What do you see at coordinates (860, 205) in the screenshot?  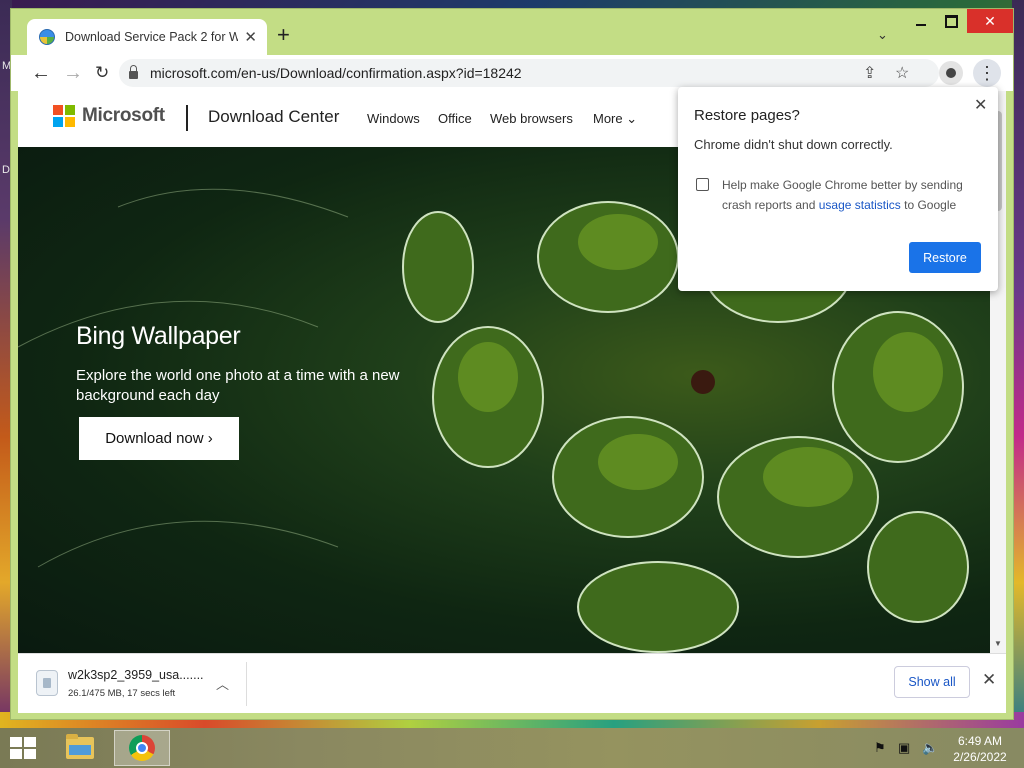 I see `usage-statistics-link: usage statistics` at bounding box center [860, 205].